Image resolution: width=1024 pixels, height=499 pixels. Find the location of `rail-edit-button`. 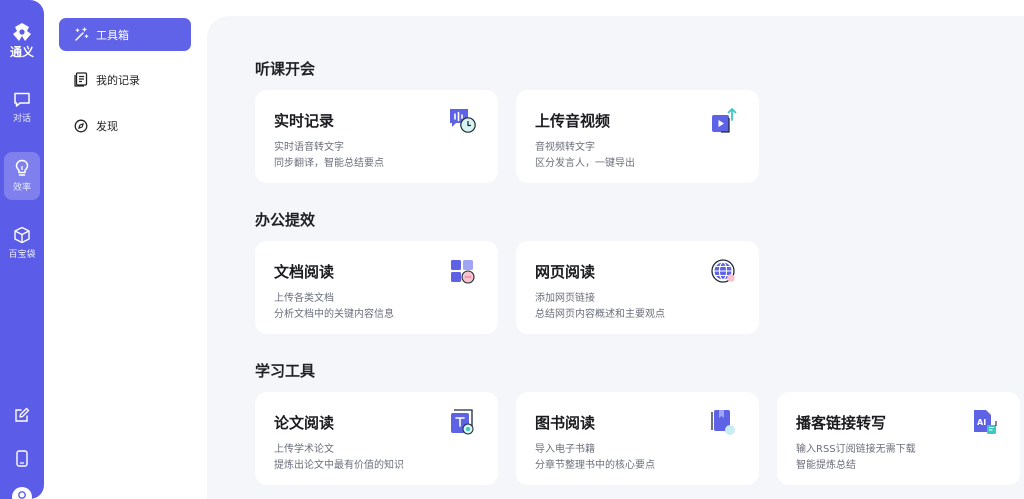

rail-edit-button is located at coordinates (22, 415).